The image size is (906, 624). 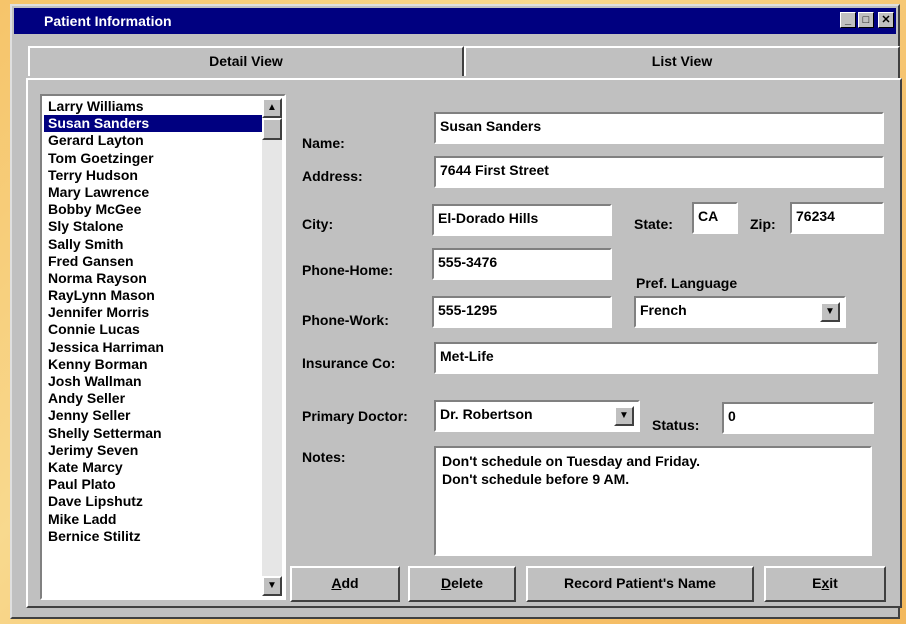 I want to click on status-field: 0, so click(x=798, y=418).